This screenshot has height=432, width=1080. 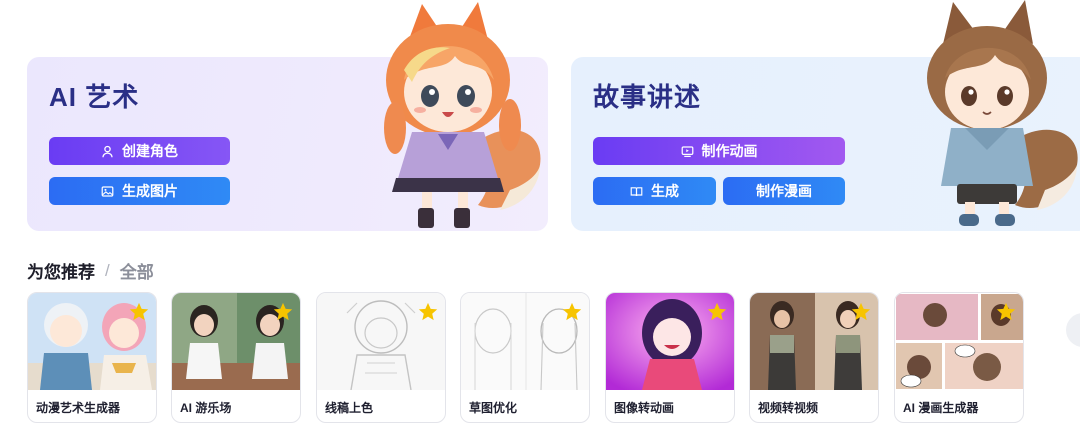 I want to click on card-label: AI 游乐场, so click(x=206, y=408).